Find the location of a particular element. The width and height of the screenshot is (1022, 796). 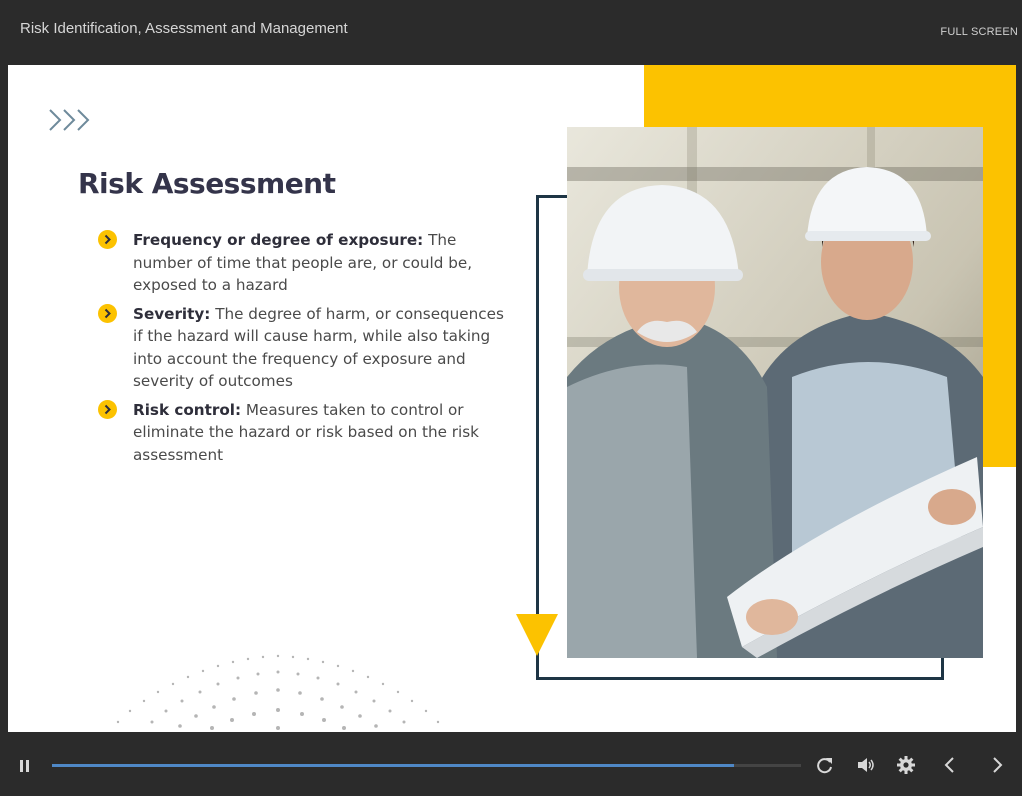

settings-icon is located at coordinates (906, 765).